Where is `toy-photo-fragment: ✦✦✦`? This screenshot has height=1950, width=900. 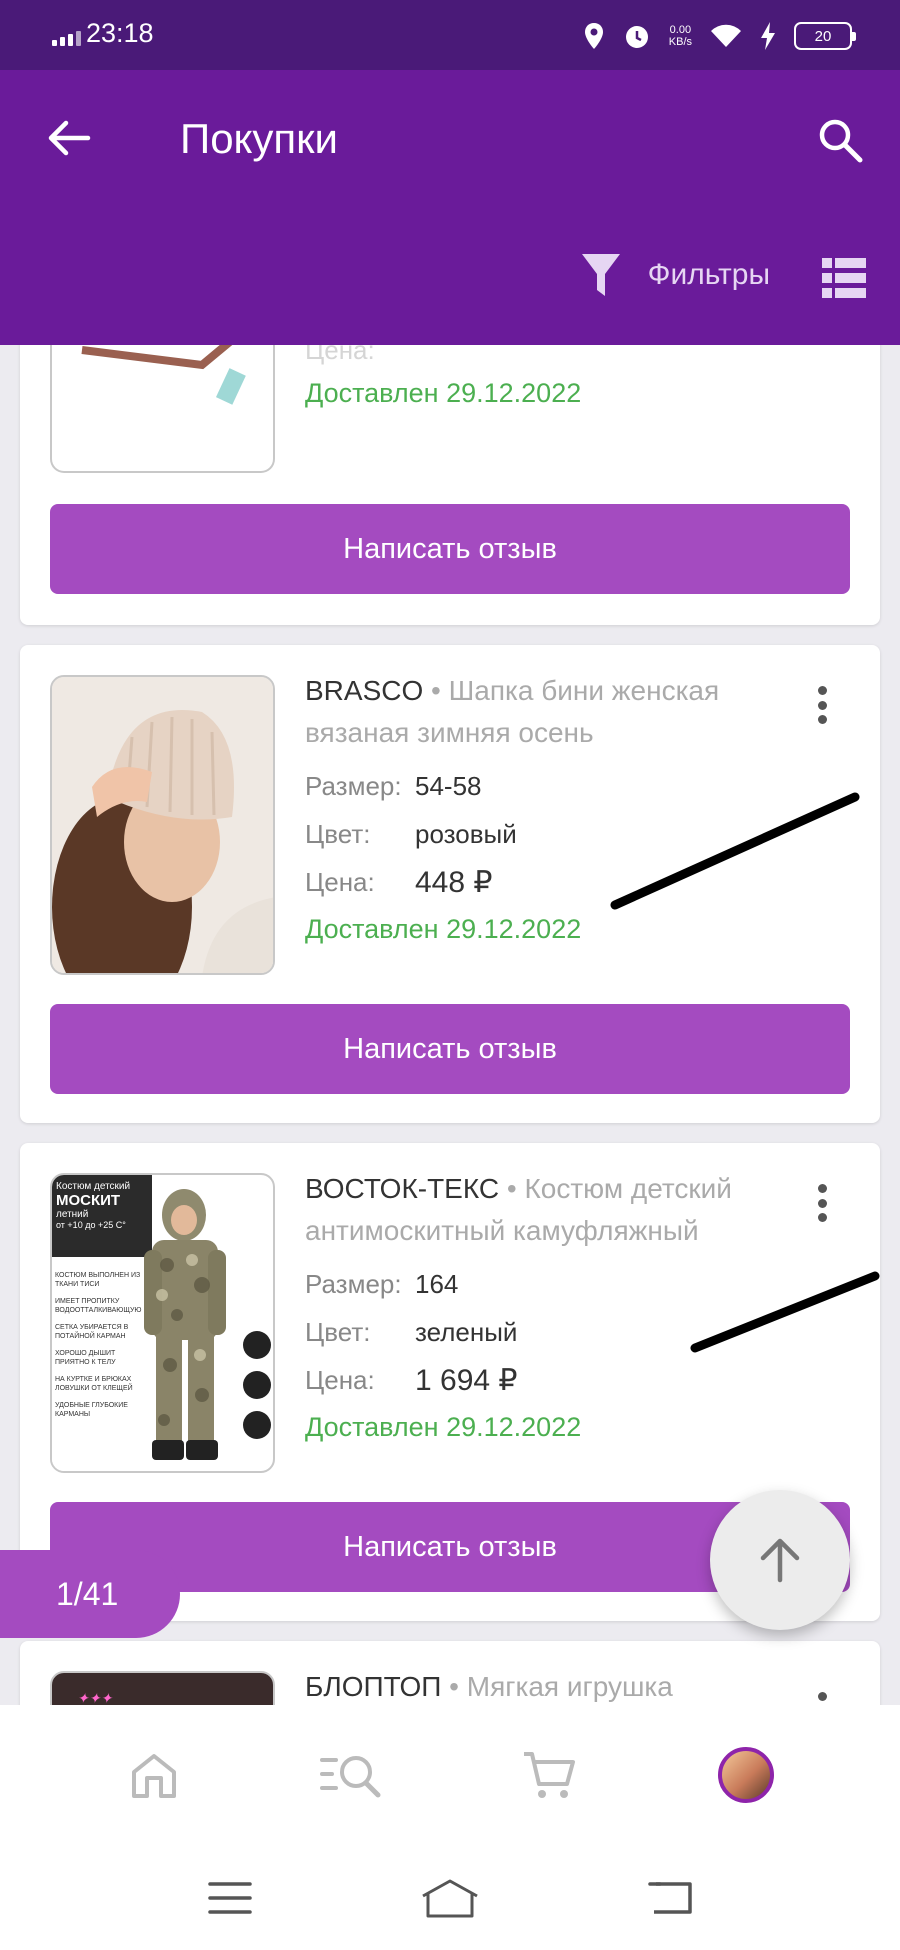
toy-photo-fragment: ✦✦✦ is located at coordinates (95, 1697).